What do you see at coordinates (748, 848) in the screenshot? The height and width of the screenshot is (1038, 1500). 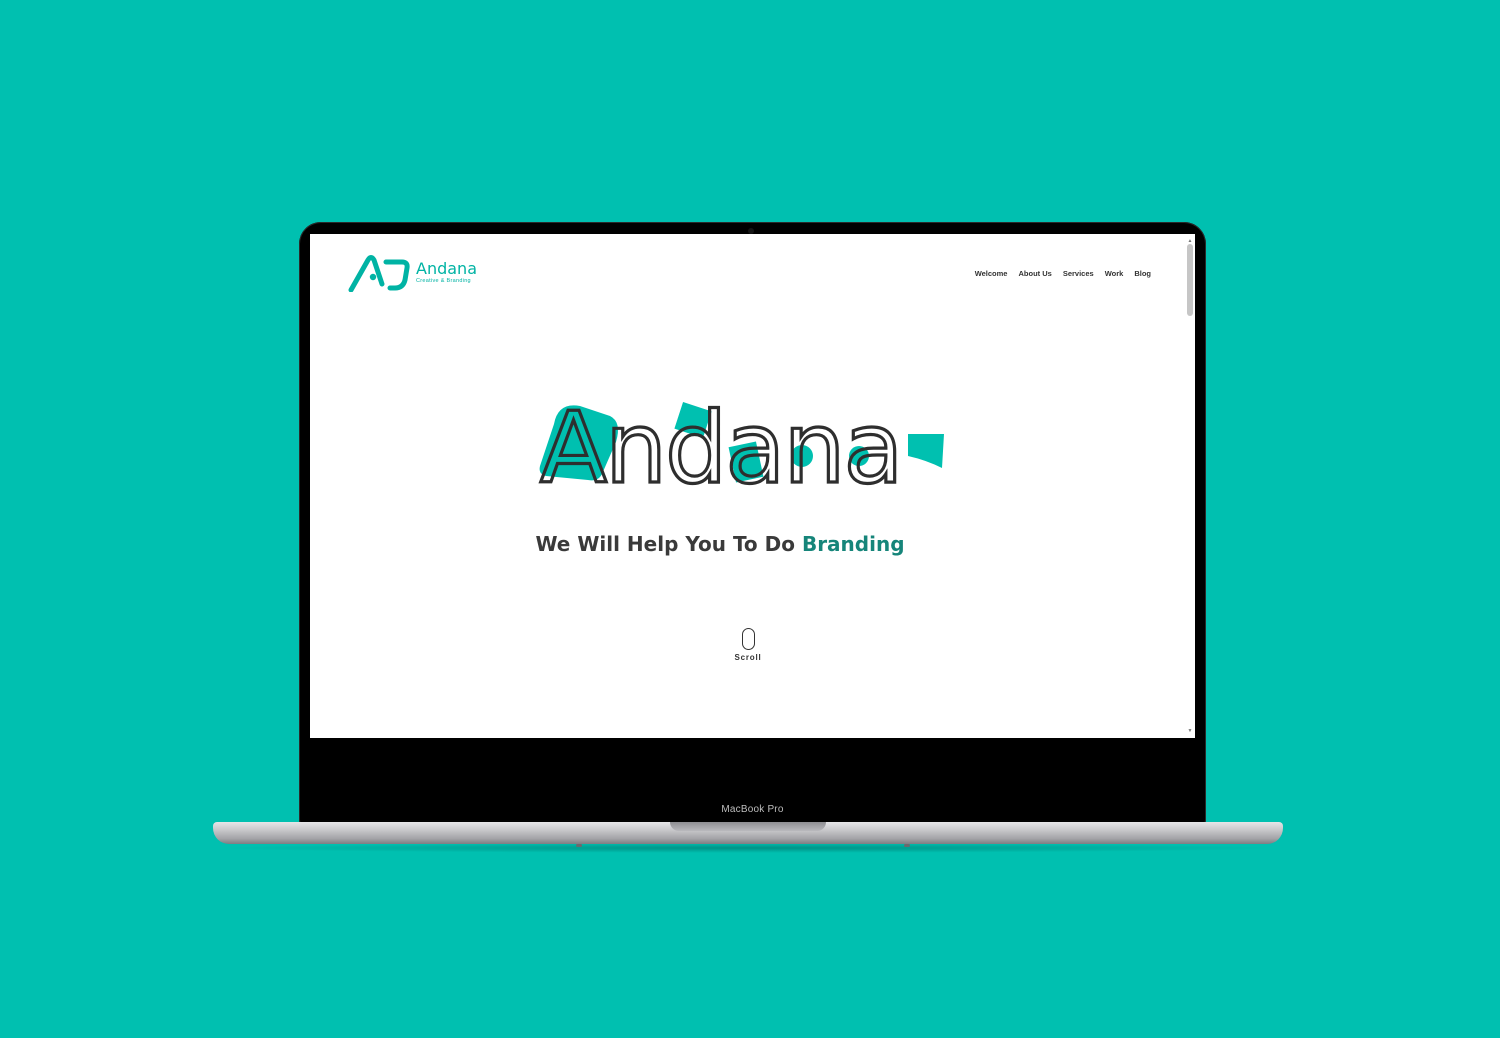 I see `laptop-shadow` at bounding box center [748, 848].